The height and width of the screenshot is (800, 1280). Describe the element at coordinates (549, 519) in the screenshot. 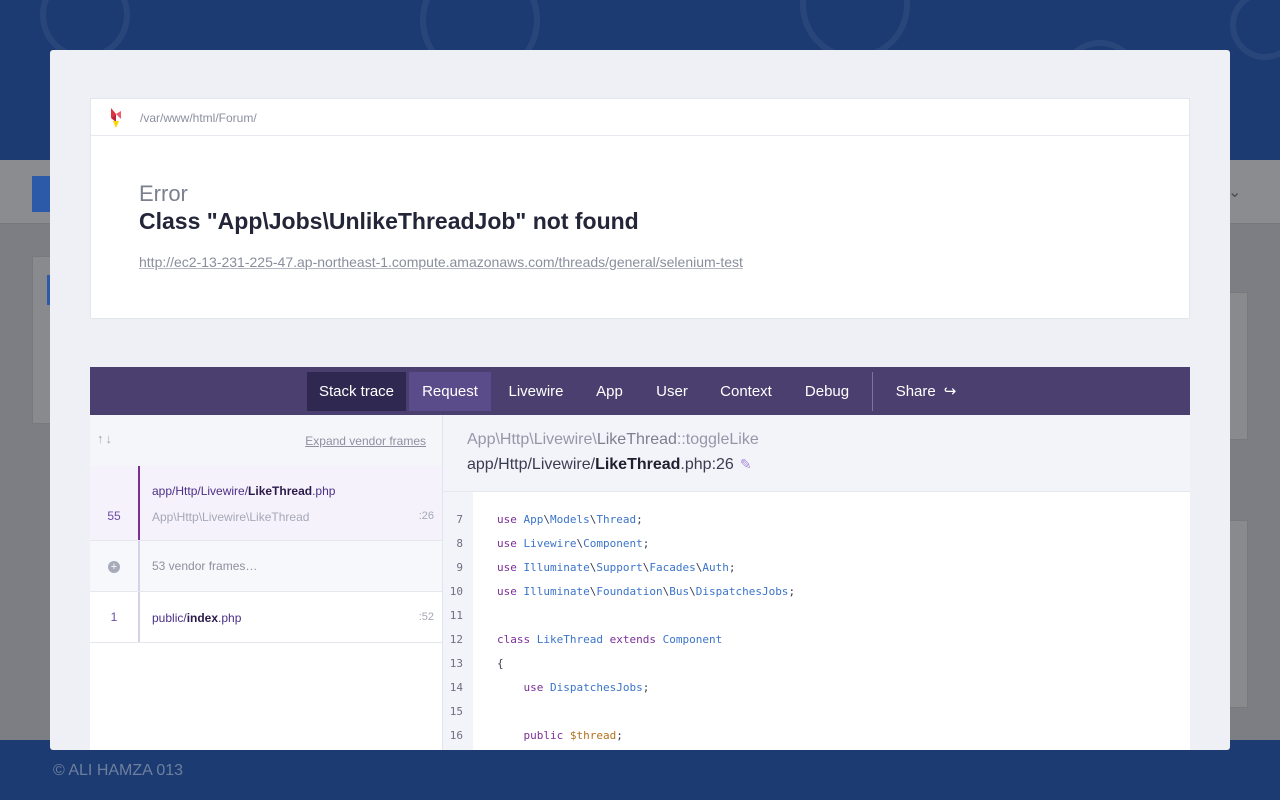

I see `code-line: 7 use App\Models\Thread;` at that location.